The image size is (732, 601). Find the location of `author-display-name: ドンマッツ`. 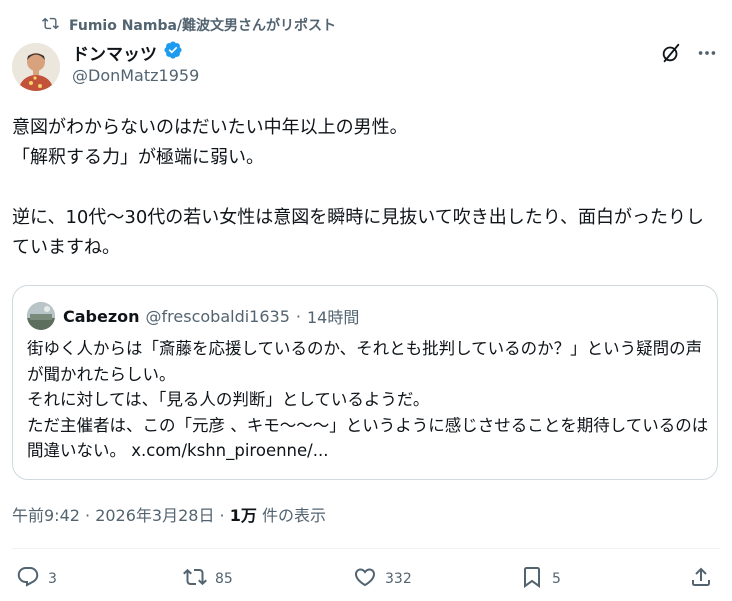

author-display-name: ドンマッツ is located at coordinates (114, 52).